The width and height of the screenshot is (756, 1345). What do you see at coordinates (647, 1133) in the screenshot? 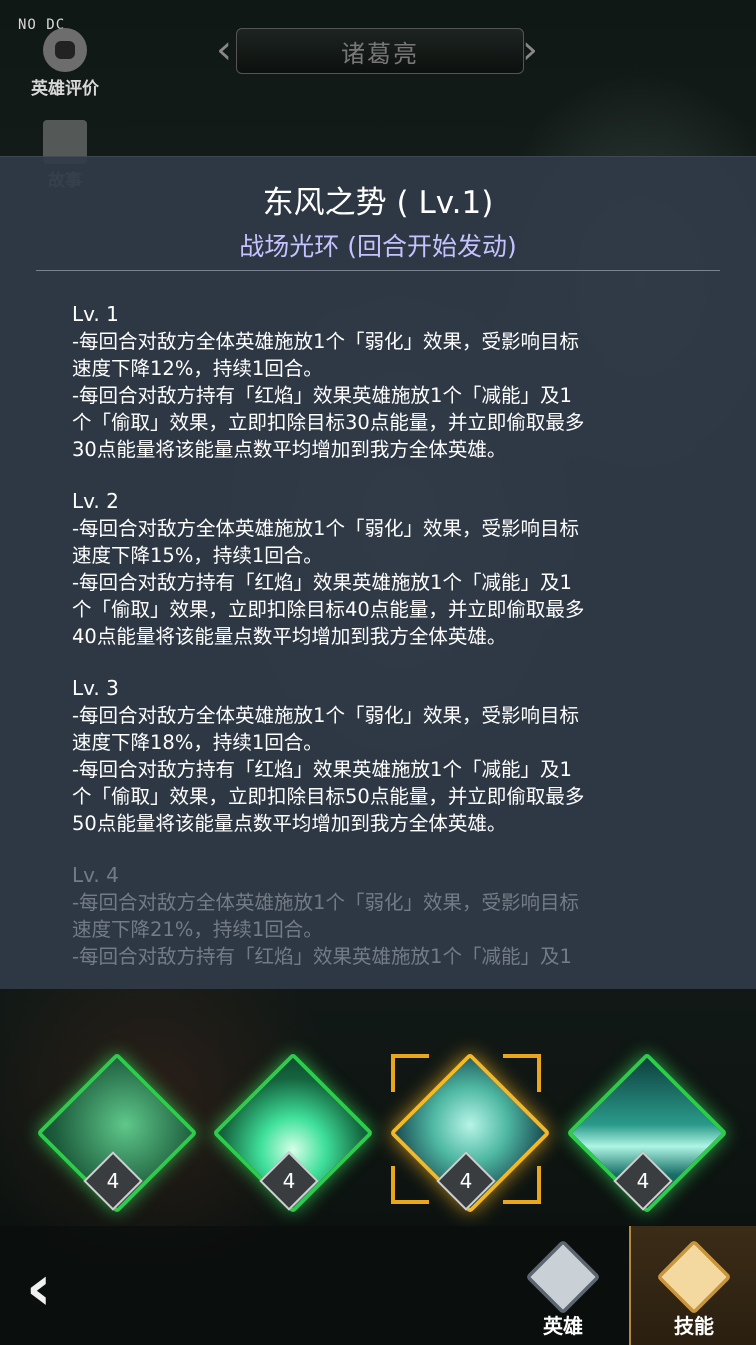
I see `skill-slot-4: 4` at bounding box center [647, 1133].